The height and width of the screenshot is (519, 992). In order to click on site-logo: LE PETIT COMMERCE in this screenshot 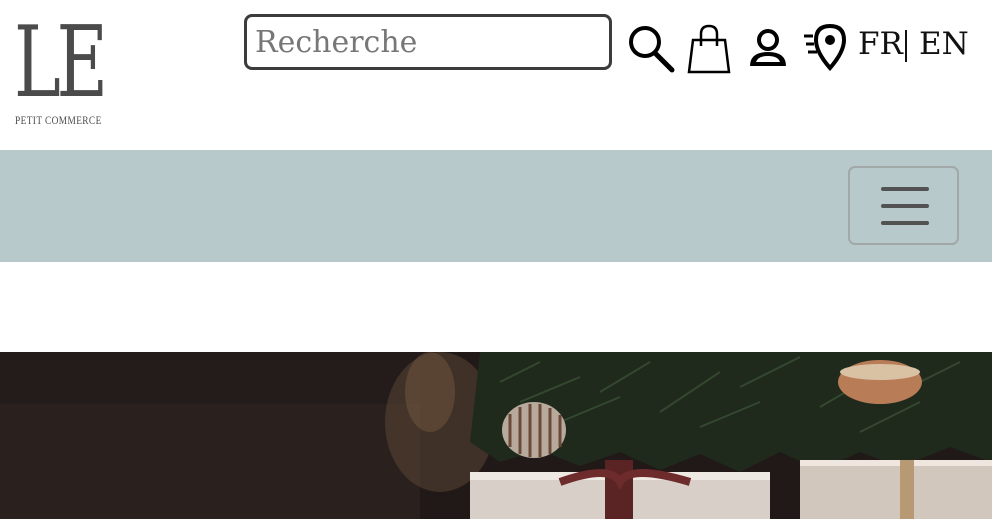, I will do `click(64, 66)`.